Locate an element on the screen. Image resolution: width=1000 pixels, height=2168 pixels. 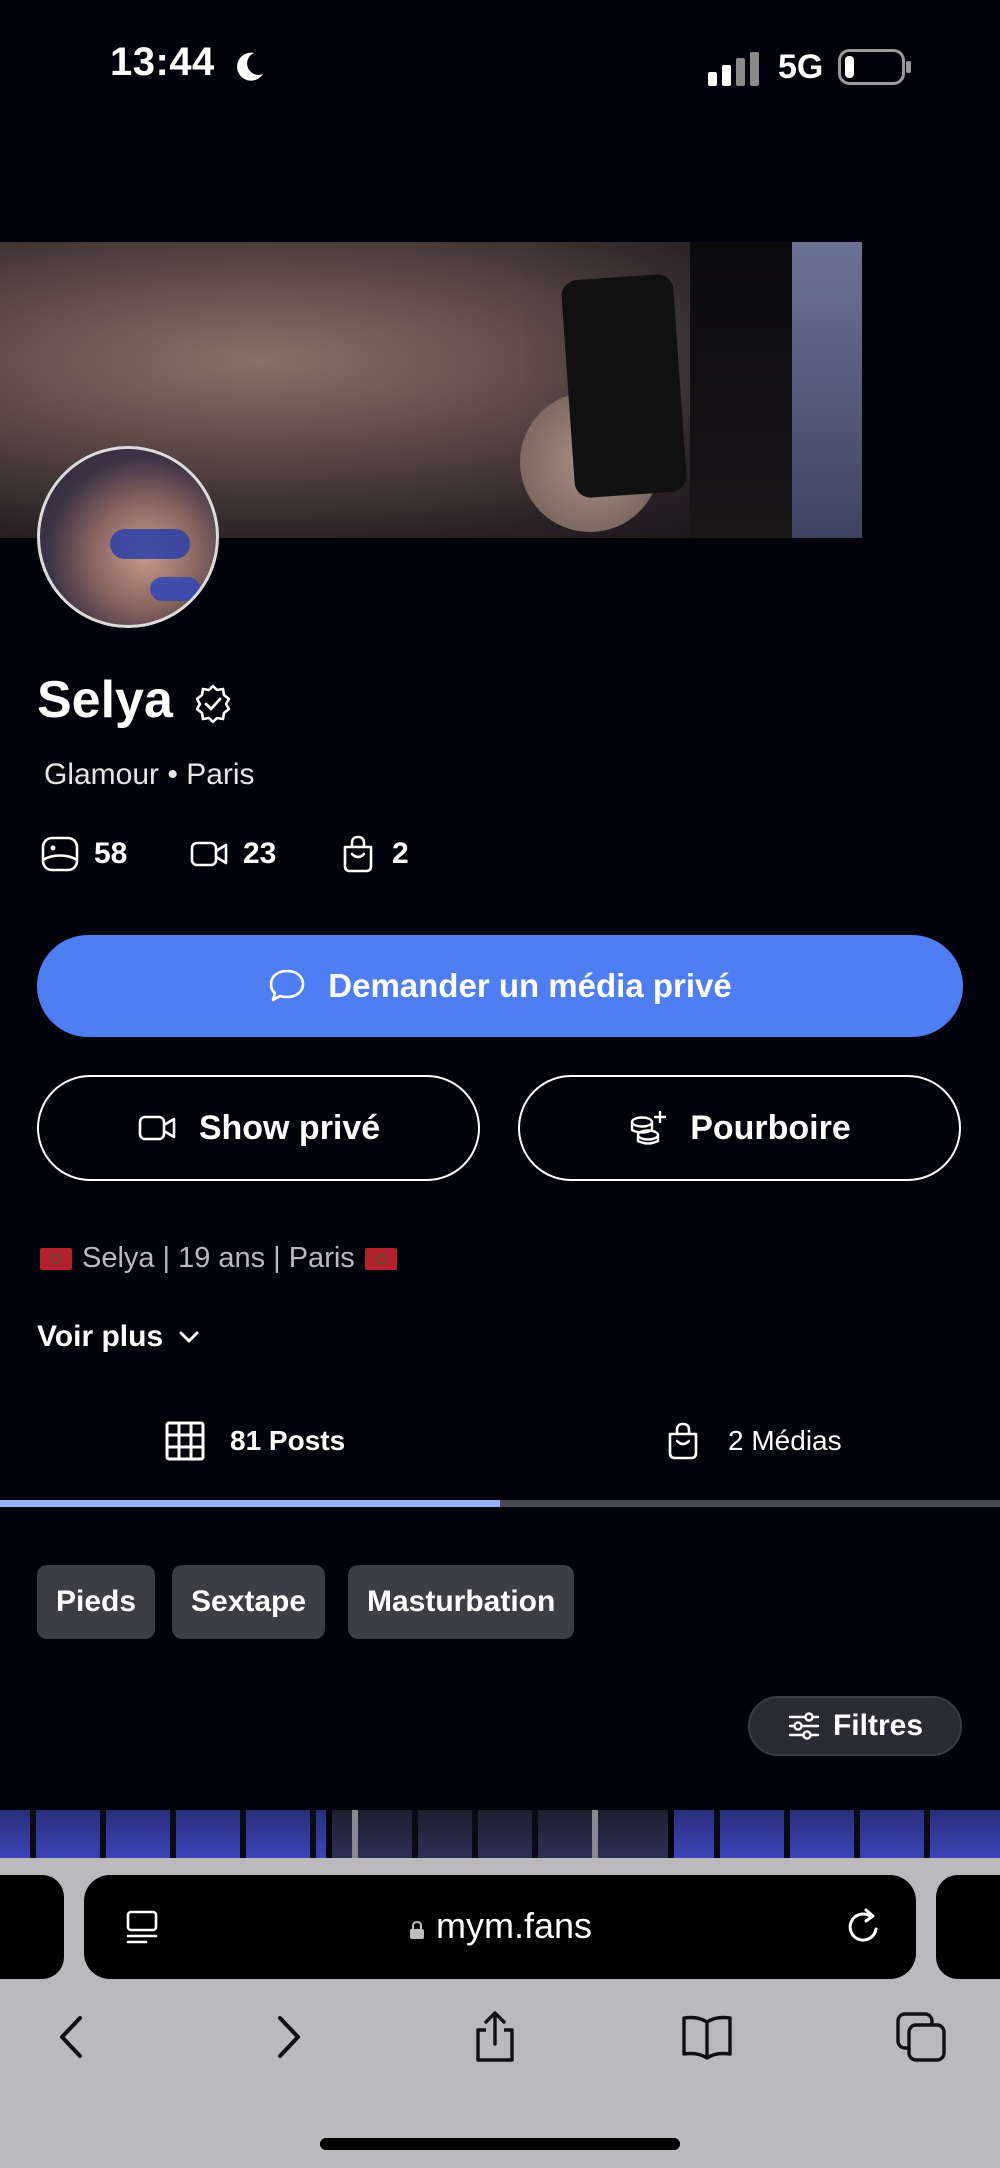
see-more-button: Voir plus is located at coordinates (120, 1337).